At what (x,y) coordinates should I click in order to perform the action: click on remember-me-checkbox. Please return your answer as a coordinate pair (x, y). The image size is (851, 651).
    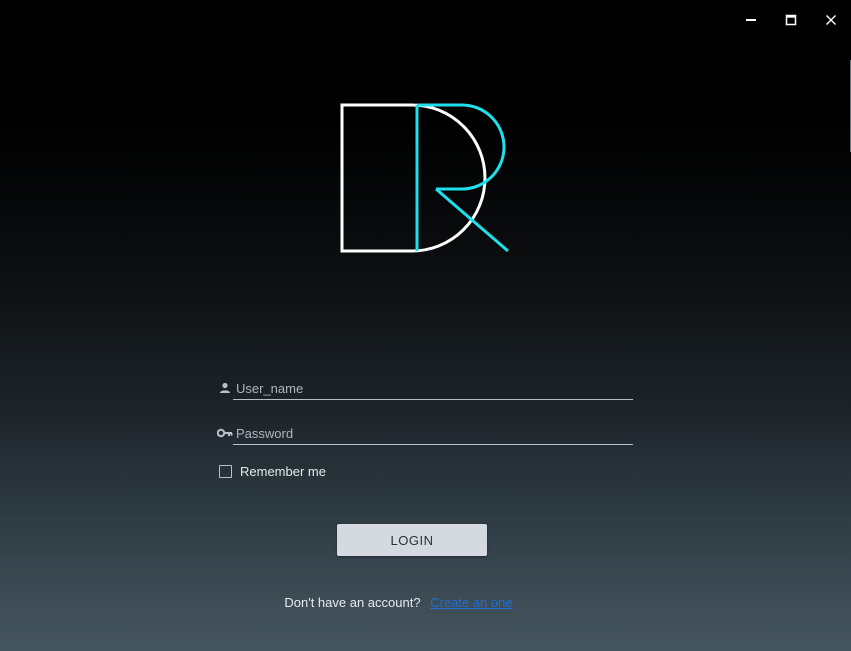
    Looking at the image, I should click on (225, 471).